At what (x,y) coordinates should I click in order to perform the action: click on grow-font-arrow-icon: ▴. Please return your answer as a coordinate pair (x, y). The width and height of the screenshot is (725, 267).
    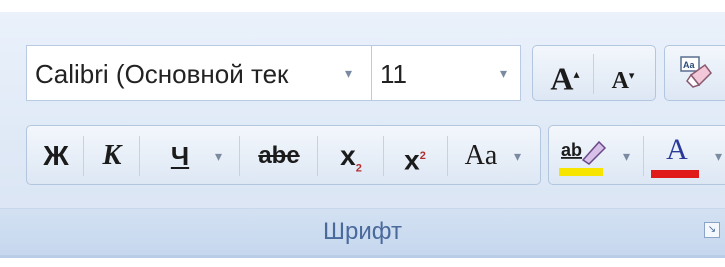
    Looking at the image, I should click on (576, 74).